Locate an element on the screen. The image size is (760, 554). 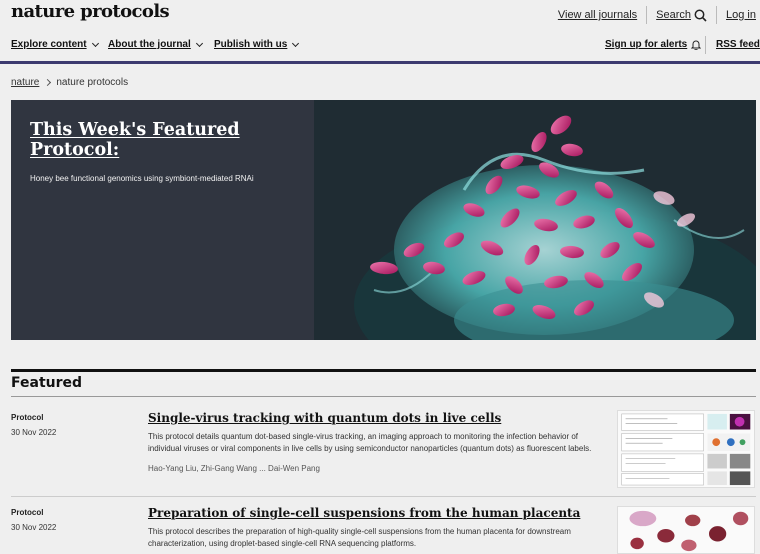
search-icon is located at coordinates (700, 15).